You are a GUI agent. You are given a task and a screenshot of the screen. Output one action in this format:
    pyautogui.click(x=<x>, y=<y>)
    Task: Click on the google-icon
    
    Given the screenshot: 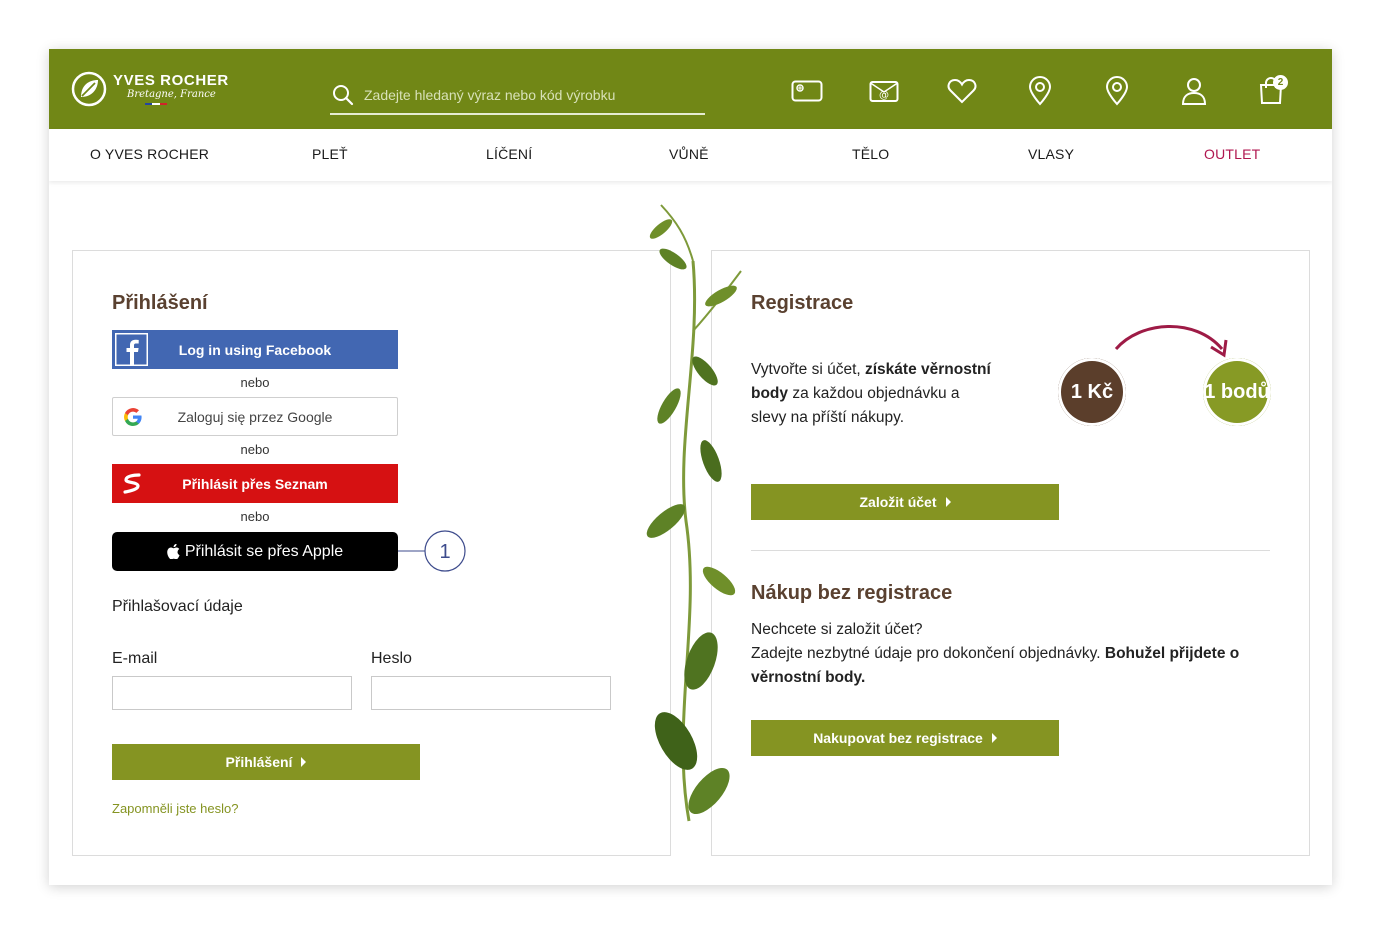 What is the action you would take?
    pyautogui.click(x=133, y=417)
    